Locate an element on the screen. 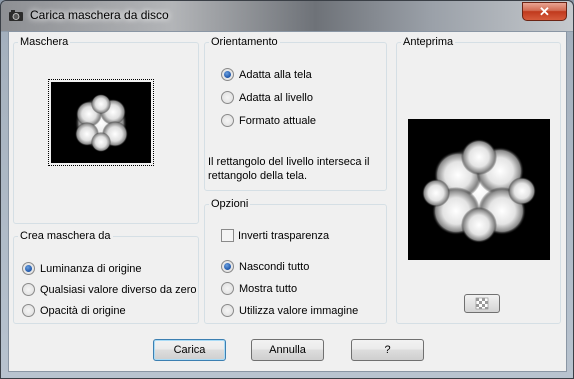 This screenshot has width=574, height=379. radio-use-image-value: Utilizza valore immagine is located at coordinates (289, 310).